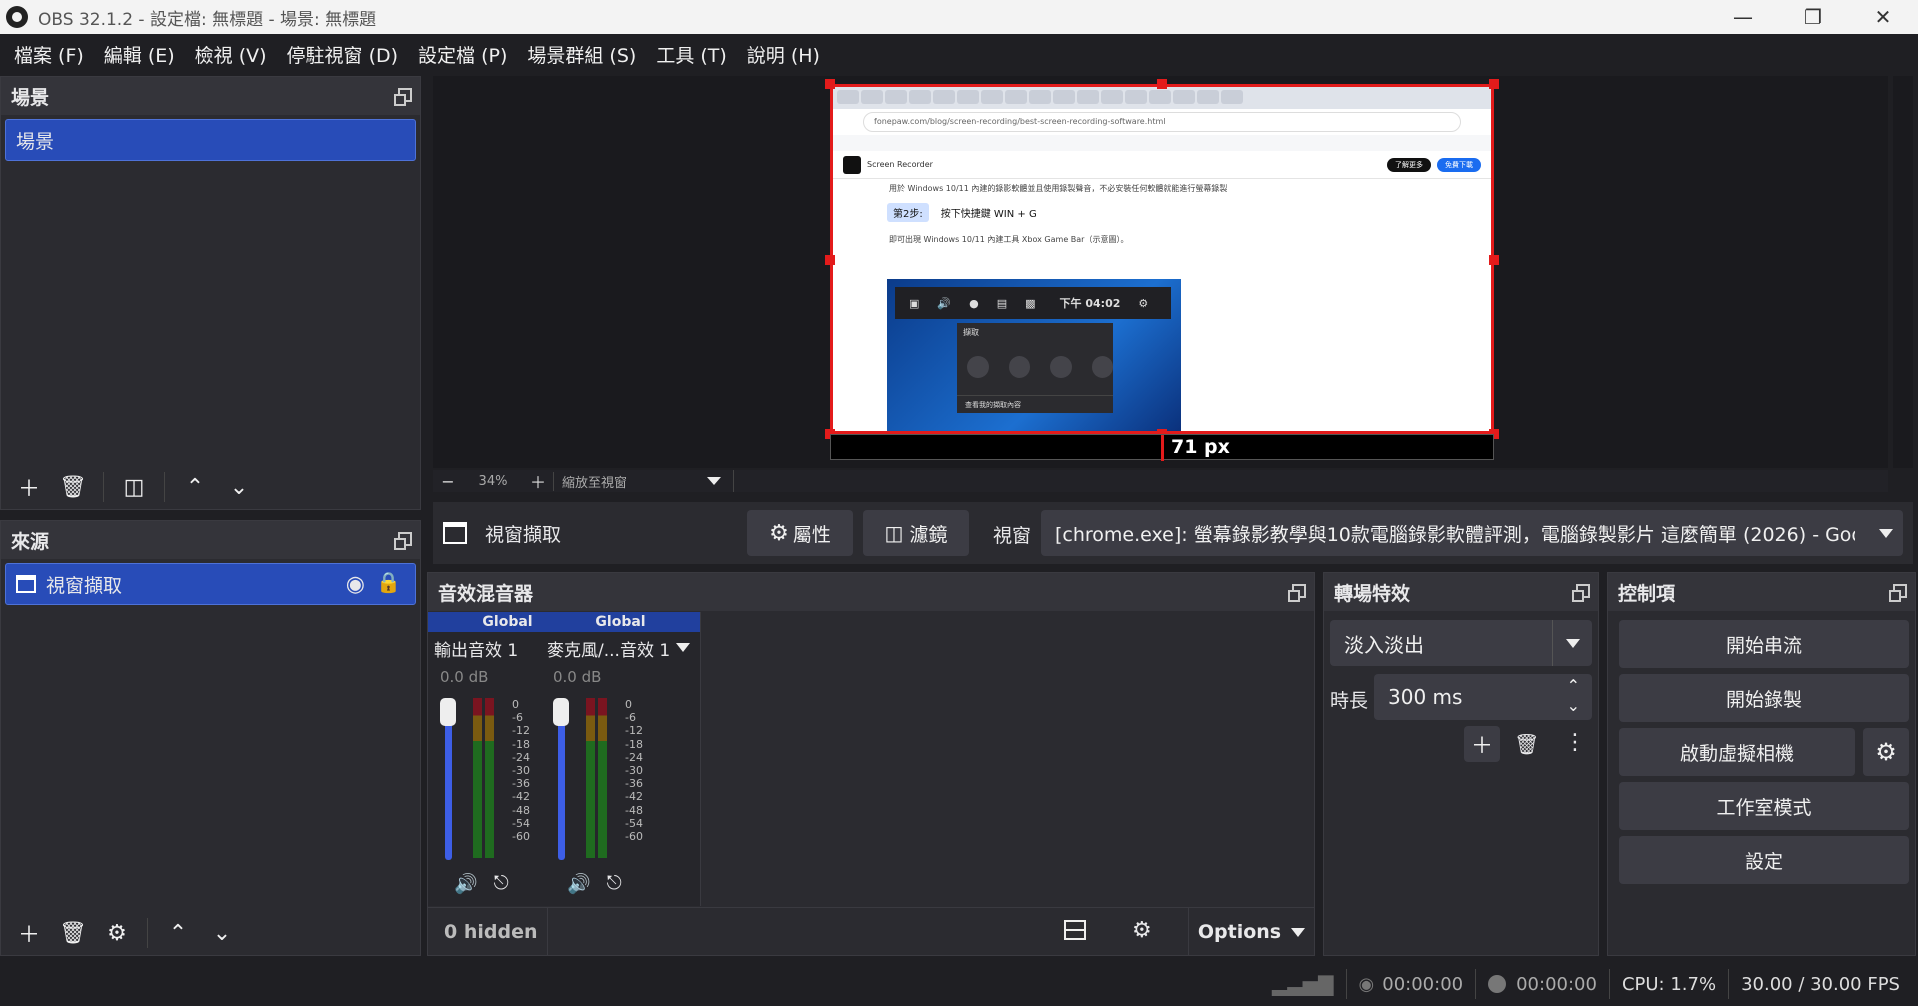 The width and height of the screenshot is (1918, 1006). What do you see at coordinates (210, 140) in the screenshot?
I see `scene-item: 場景` at bounding box center [210, 140].